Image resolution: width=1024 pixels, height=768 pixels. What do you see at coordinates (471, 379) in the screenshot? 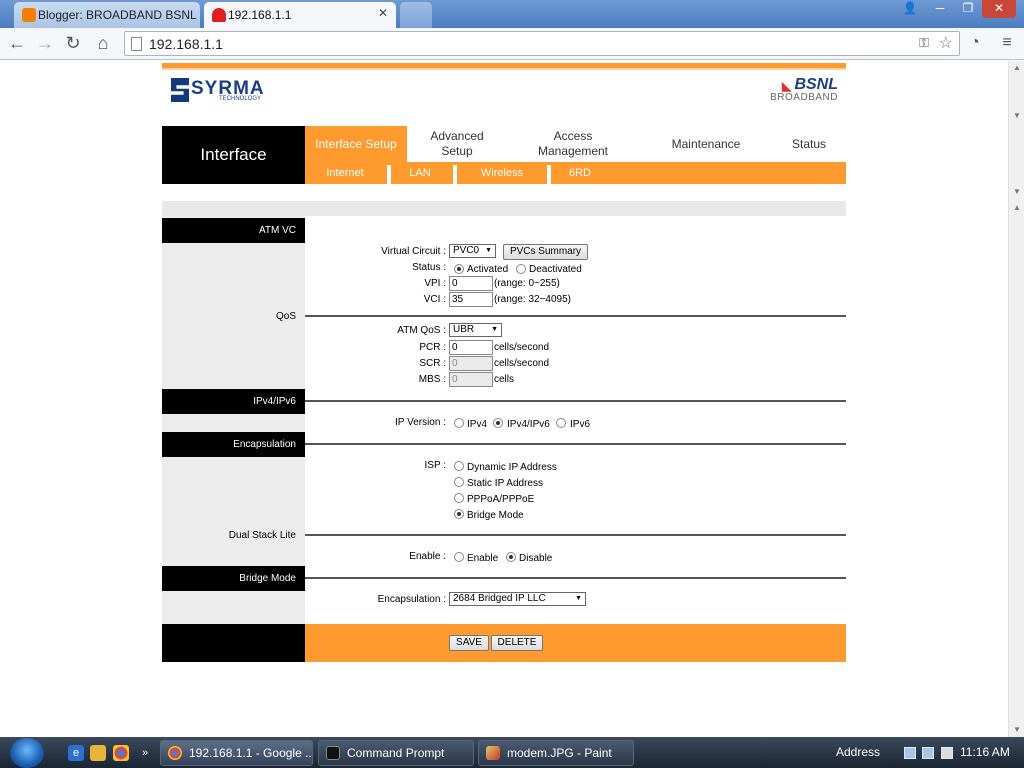
I see `mbs-input: 0` at bounding box center [471, 379].